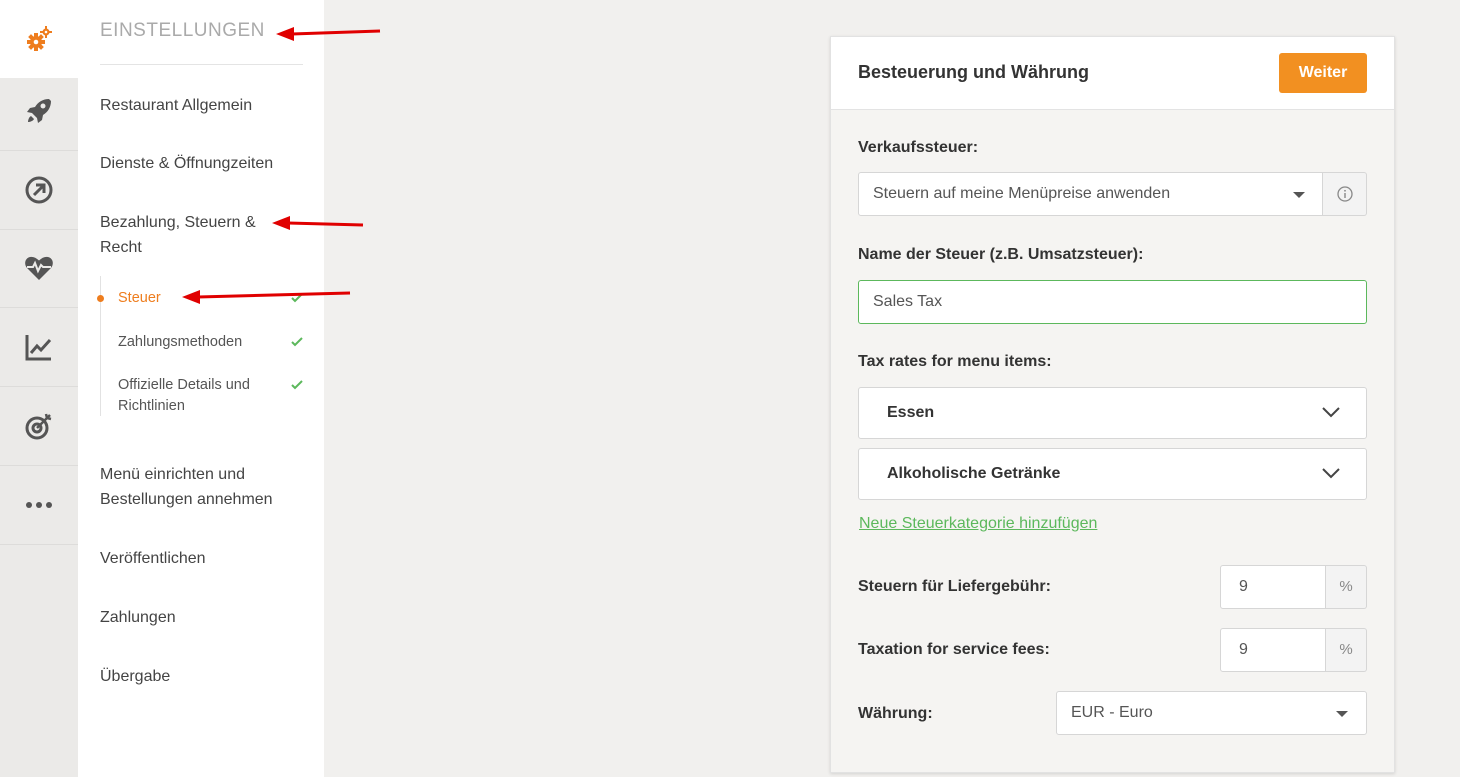  What do you see at coordinates (911, 412) in the screenshot?
I see `tax-category-label: Essen` at bounding box center [911, 412].